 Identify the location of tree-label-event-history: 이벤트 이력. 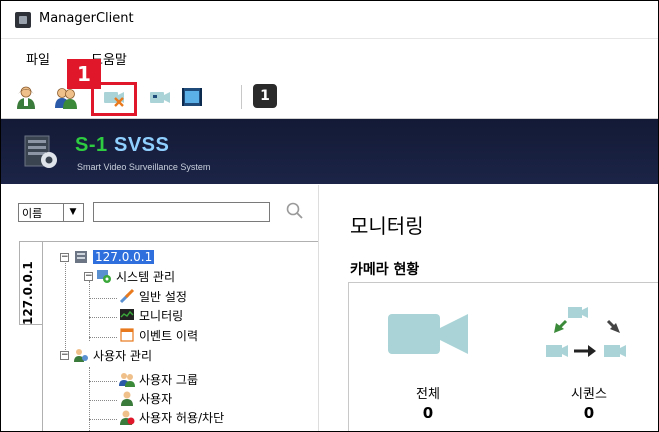
(169, 335).